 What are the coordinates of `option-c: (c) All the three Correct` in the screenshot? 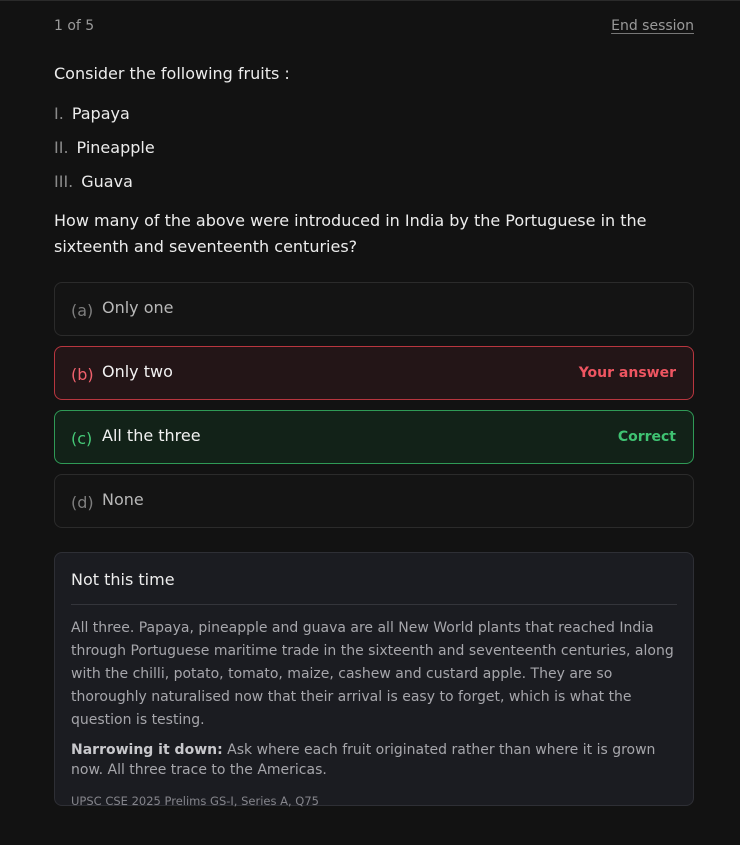 It's located at (374, 437).